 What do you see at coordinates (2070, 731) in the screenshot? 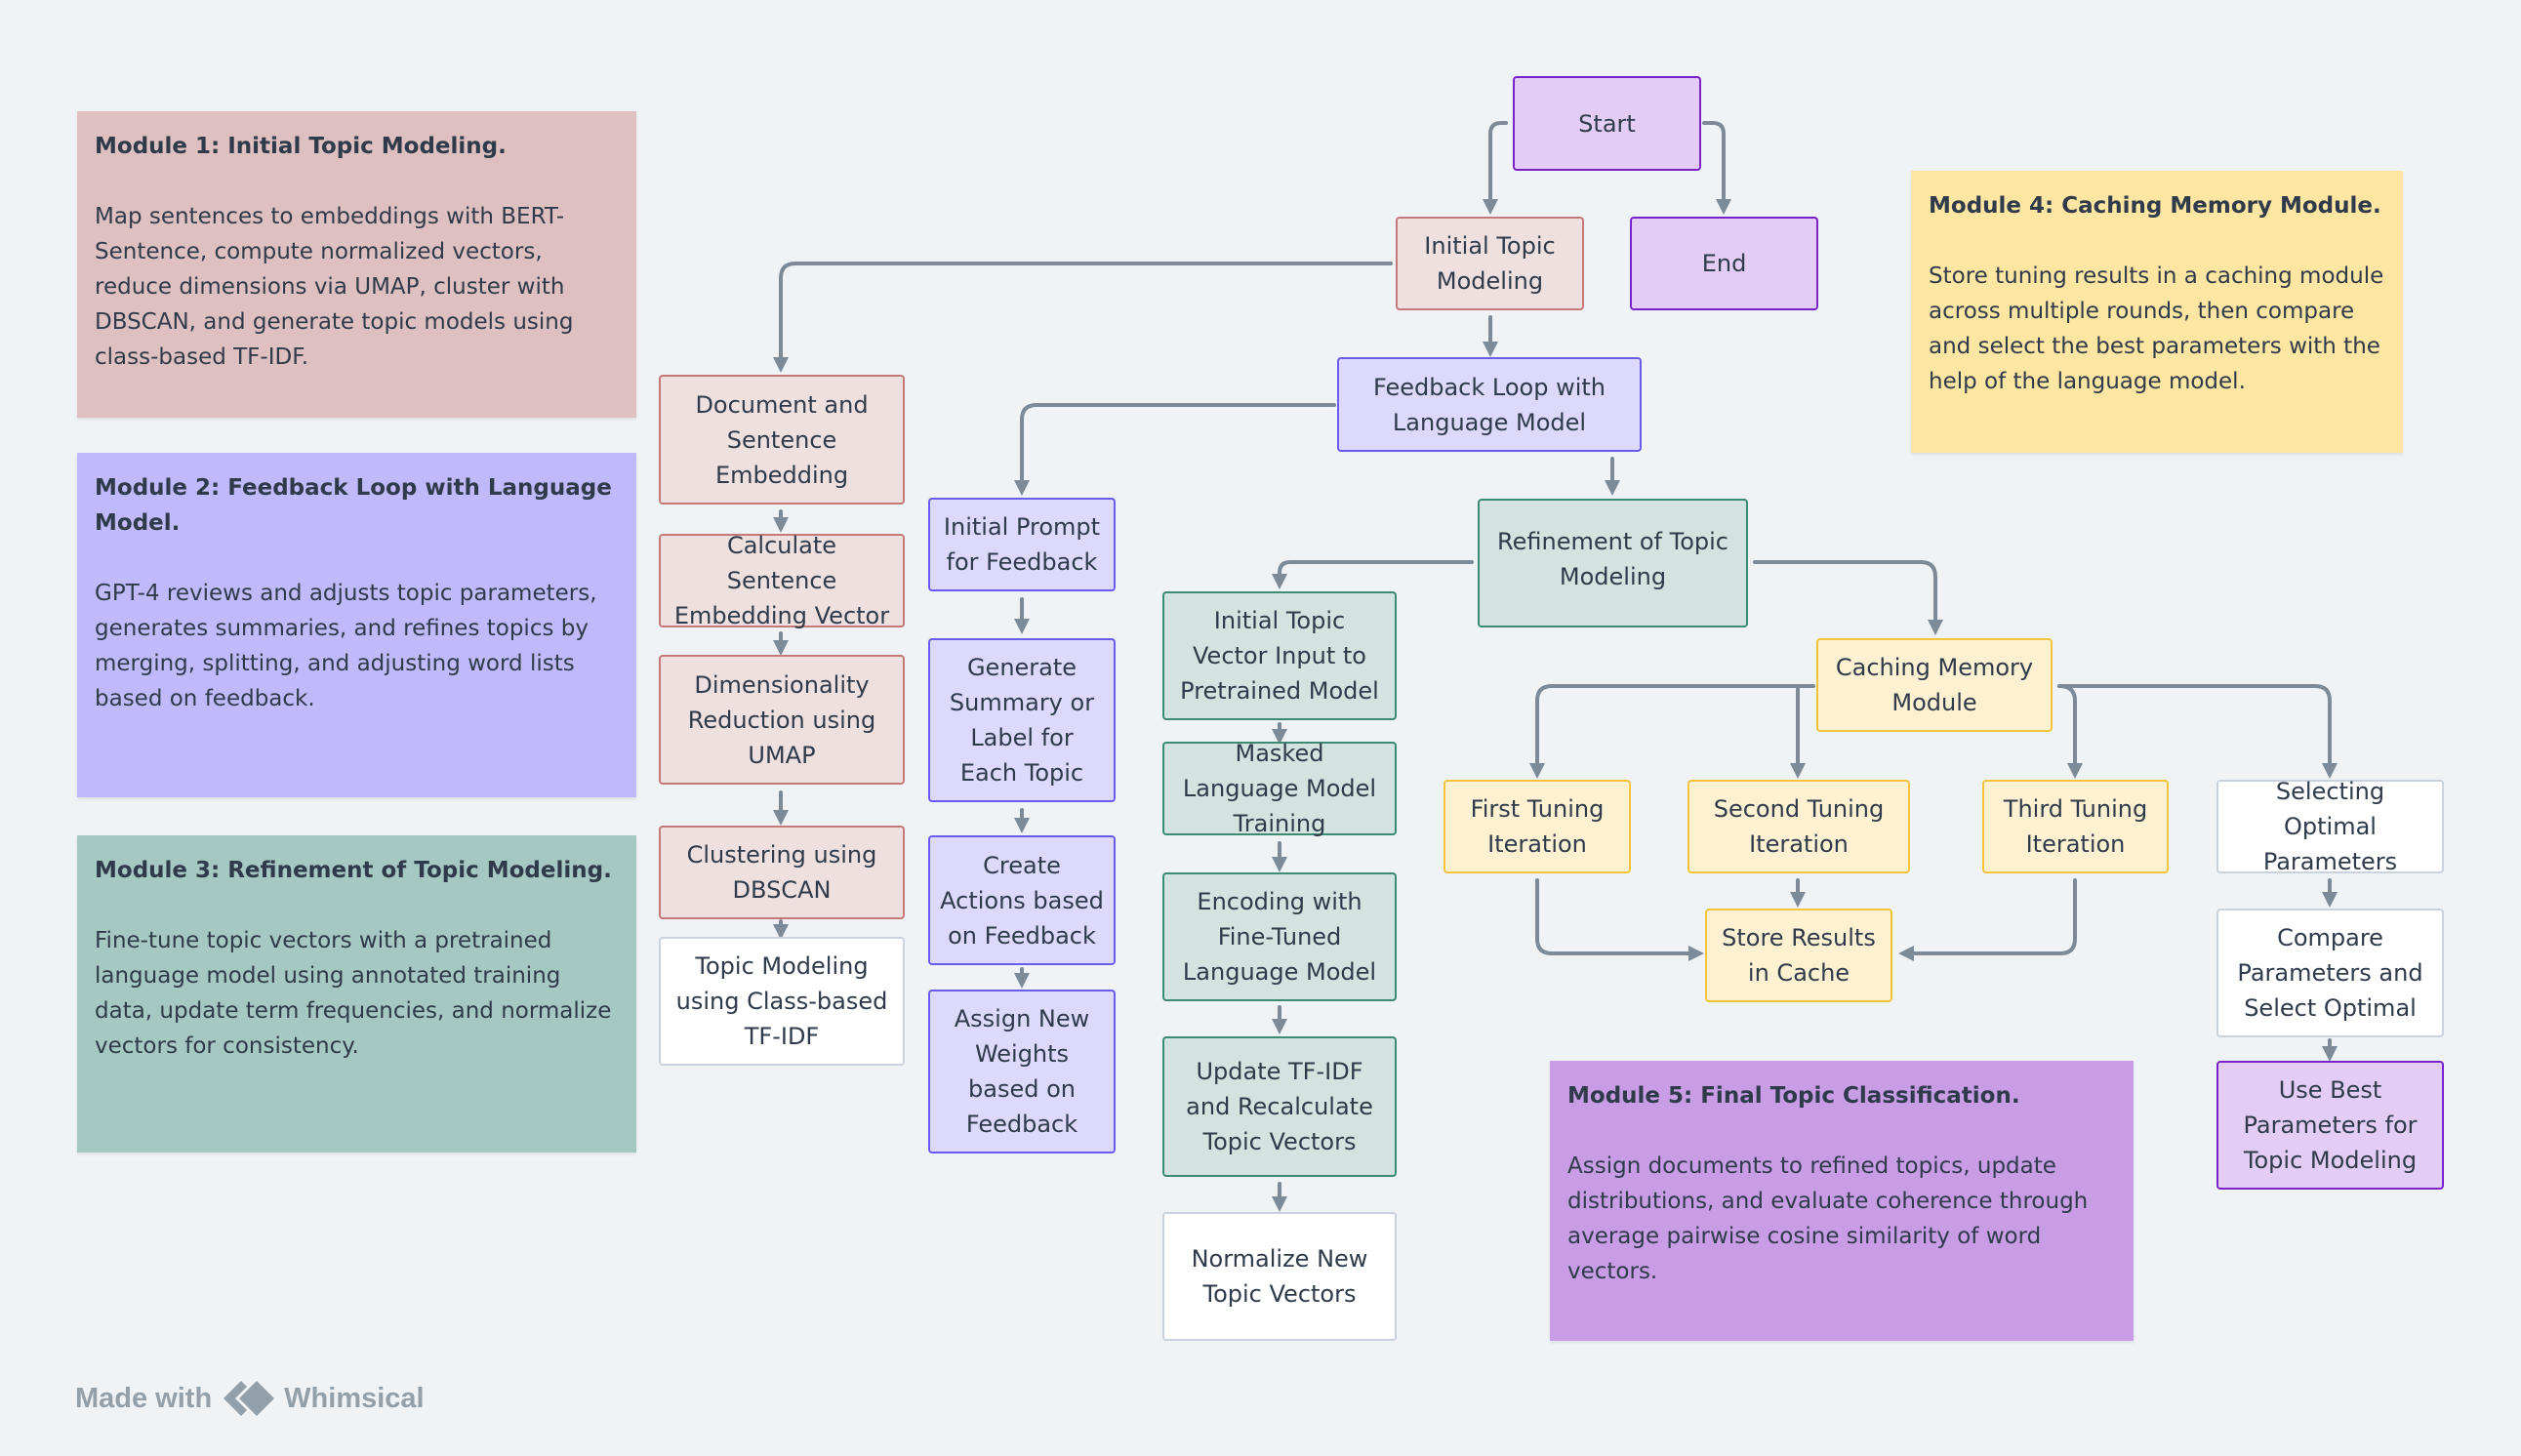
I see `edge-caching-third` at bounding box center [2070, 731].